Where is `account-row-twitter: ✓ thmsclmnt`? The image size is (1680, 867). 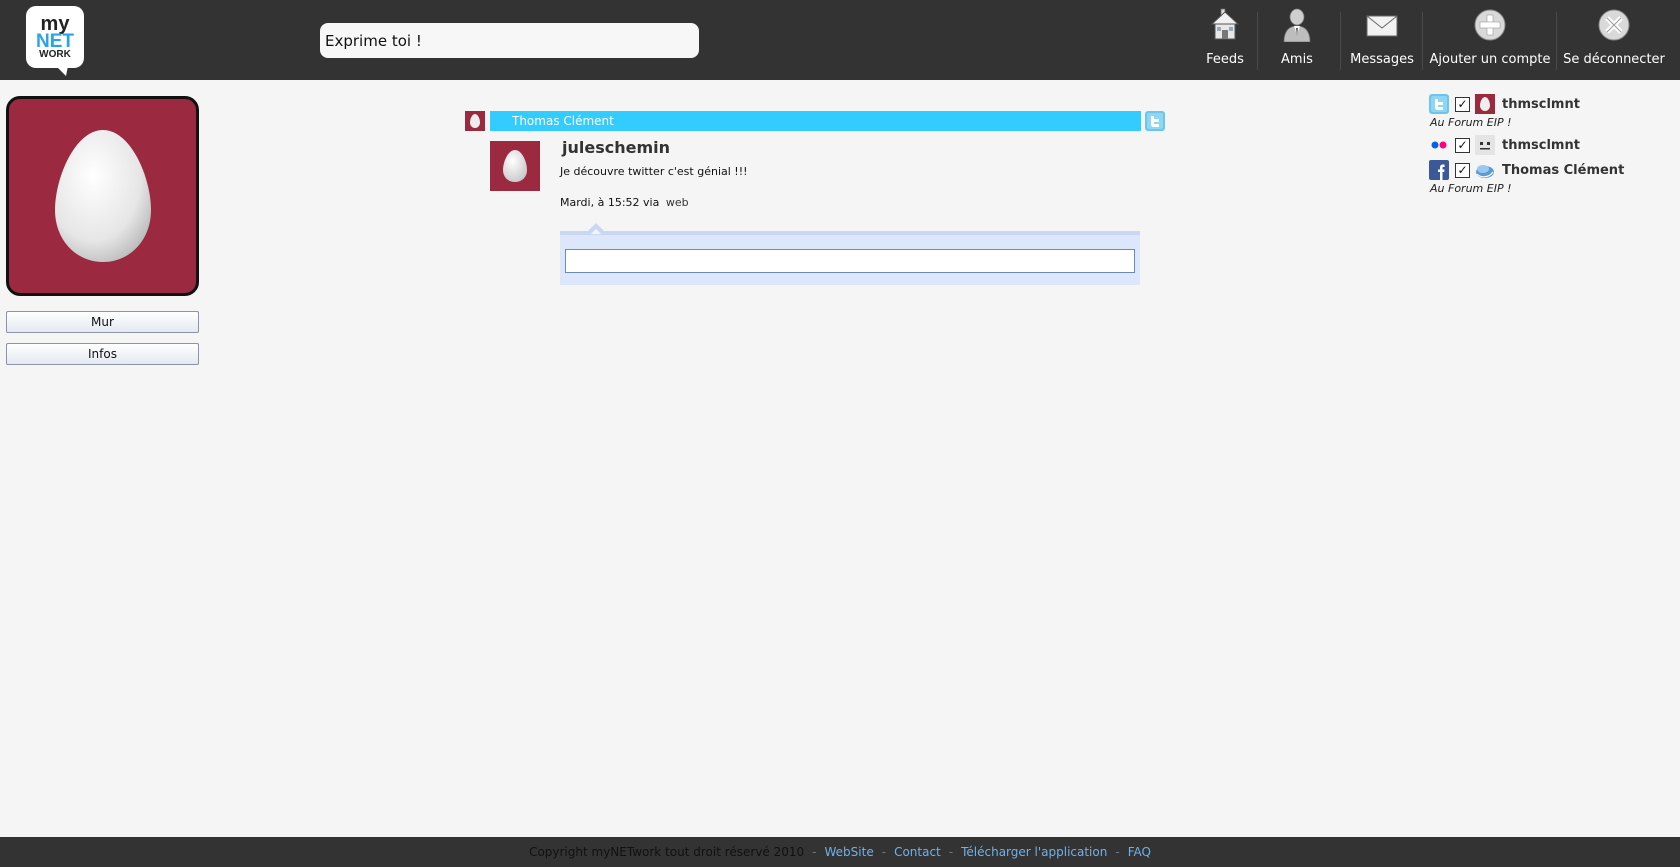 account-row-twitter: ✓ thmsclmnt is located at coordinates (1504, 104).